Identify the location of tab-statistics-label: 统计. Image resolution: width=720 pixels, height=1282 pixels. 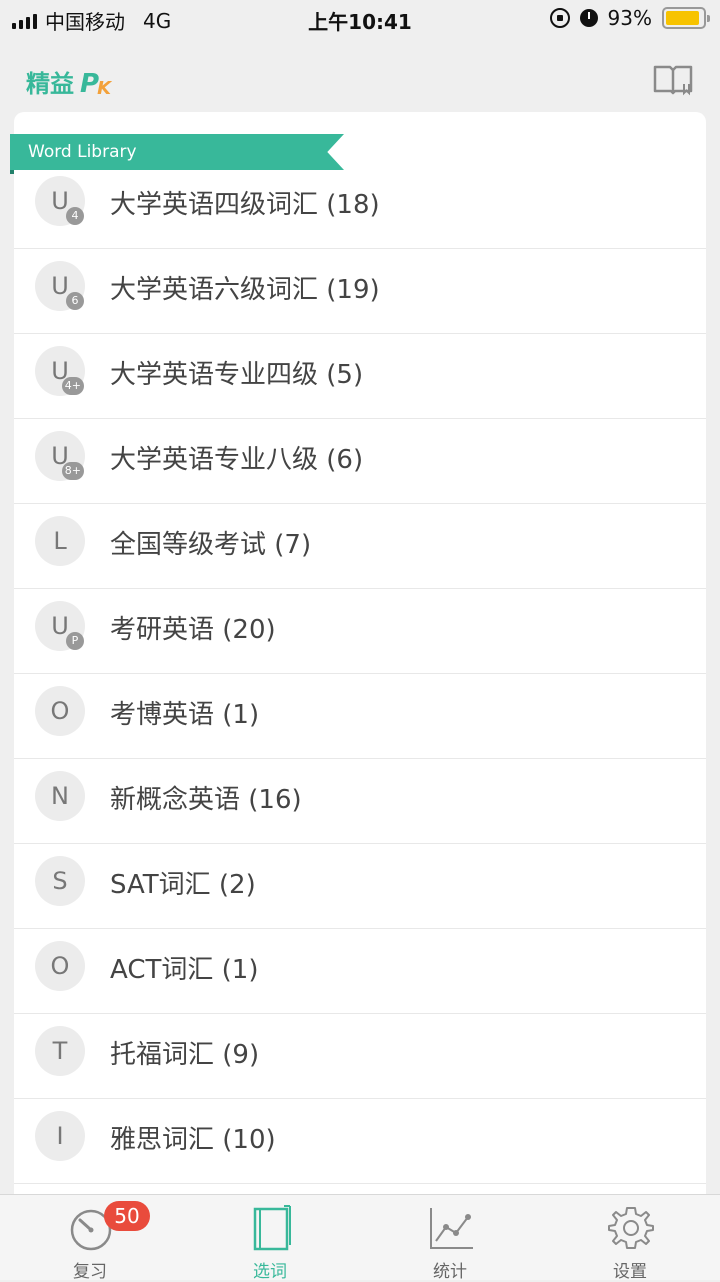
(450, 1272).